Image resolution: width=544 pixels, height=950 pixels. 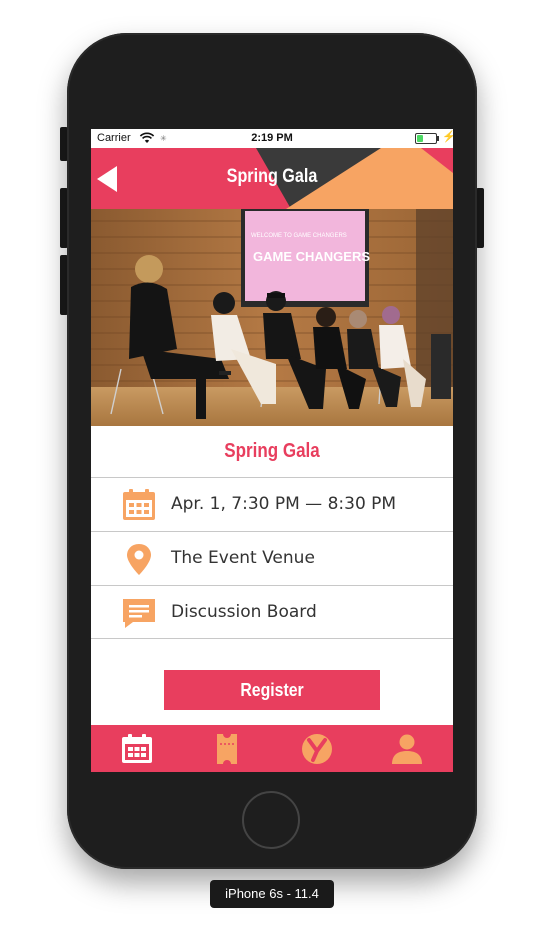 I want to click on tab-bar, so click(x=272, y=748).